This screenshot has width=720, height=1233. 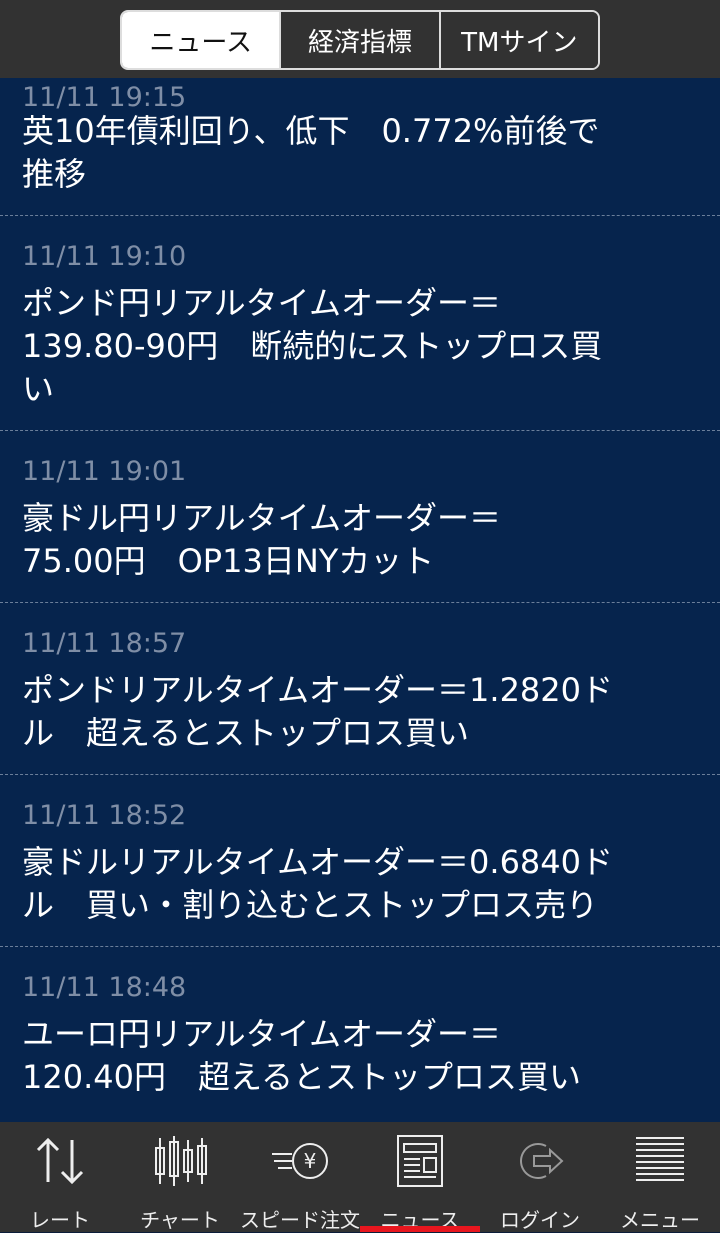 I want to click on tab-label: ニュース, so click(x=420, y=1220).